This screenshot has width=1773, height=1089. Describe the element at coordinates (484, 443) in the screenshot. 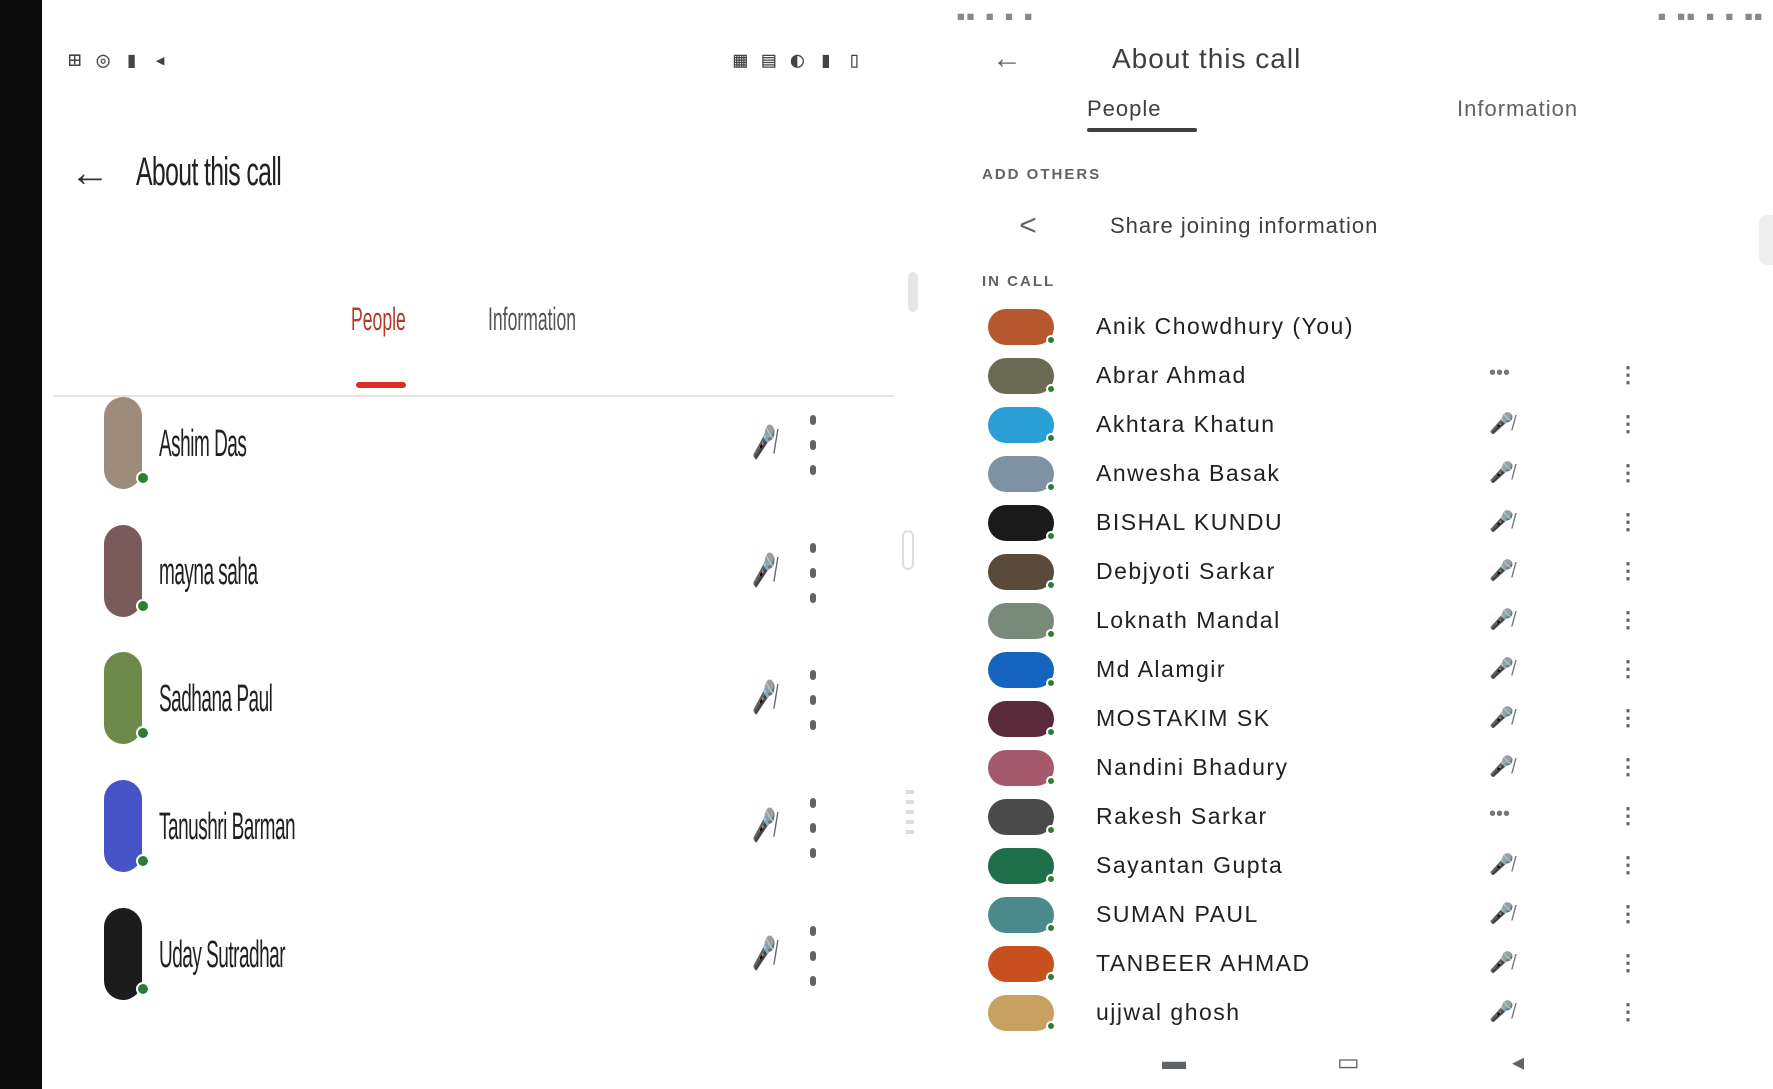

I see `participant-row: Ashim Das 🎤̸` at that location.